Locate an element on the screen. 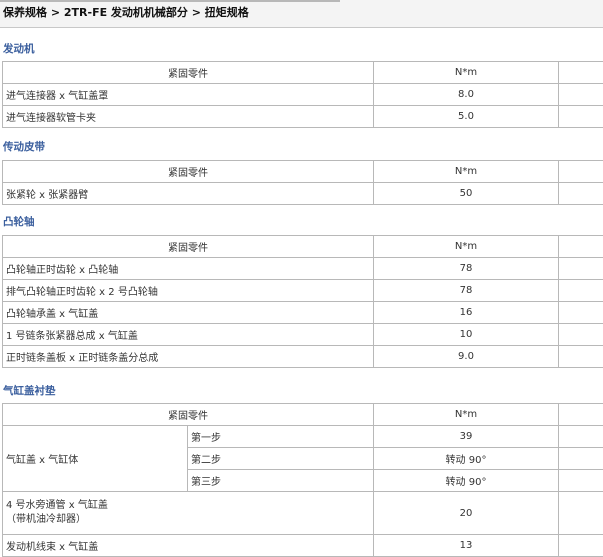 Image resolution: width=603 pixels, height=557 pixels. table-row: 进气连接器软管卡夹 5.0 is located at coordinates (303, 117).